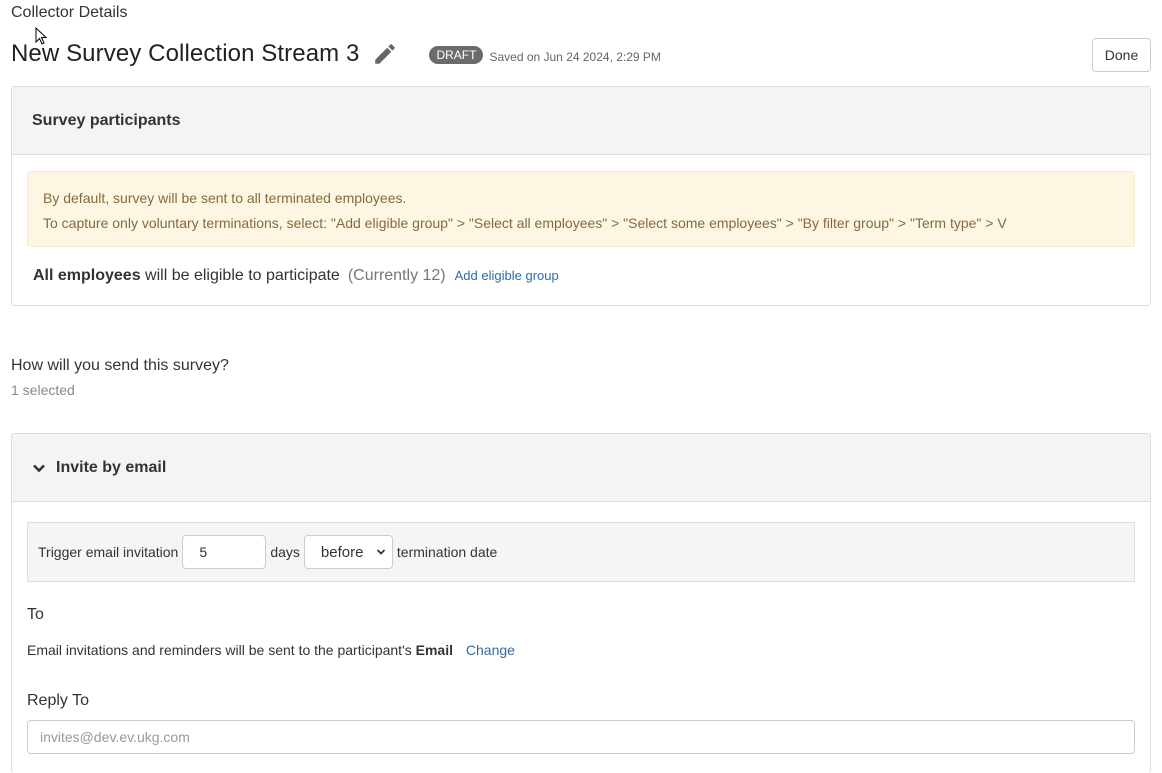  Describe the element at coordinates (111, 467) in the screenshot. I see `panel-heading: Invite by email` at that location.